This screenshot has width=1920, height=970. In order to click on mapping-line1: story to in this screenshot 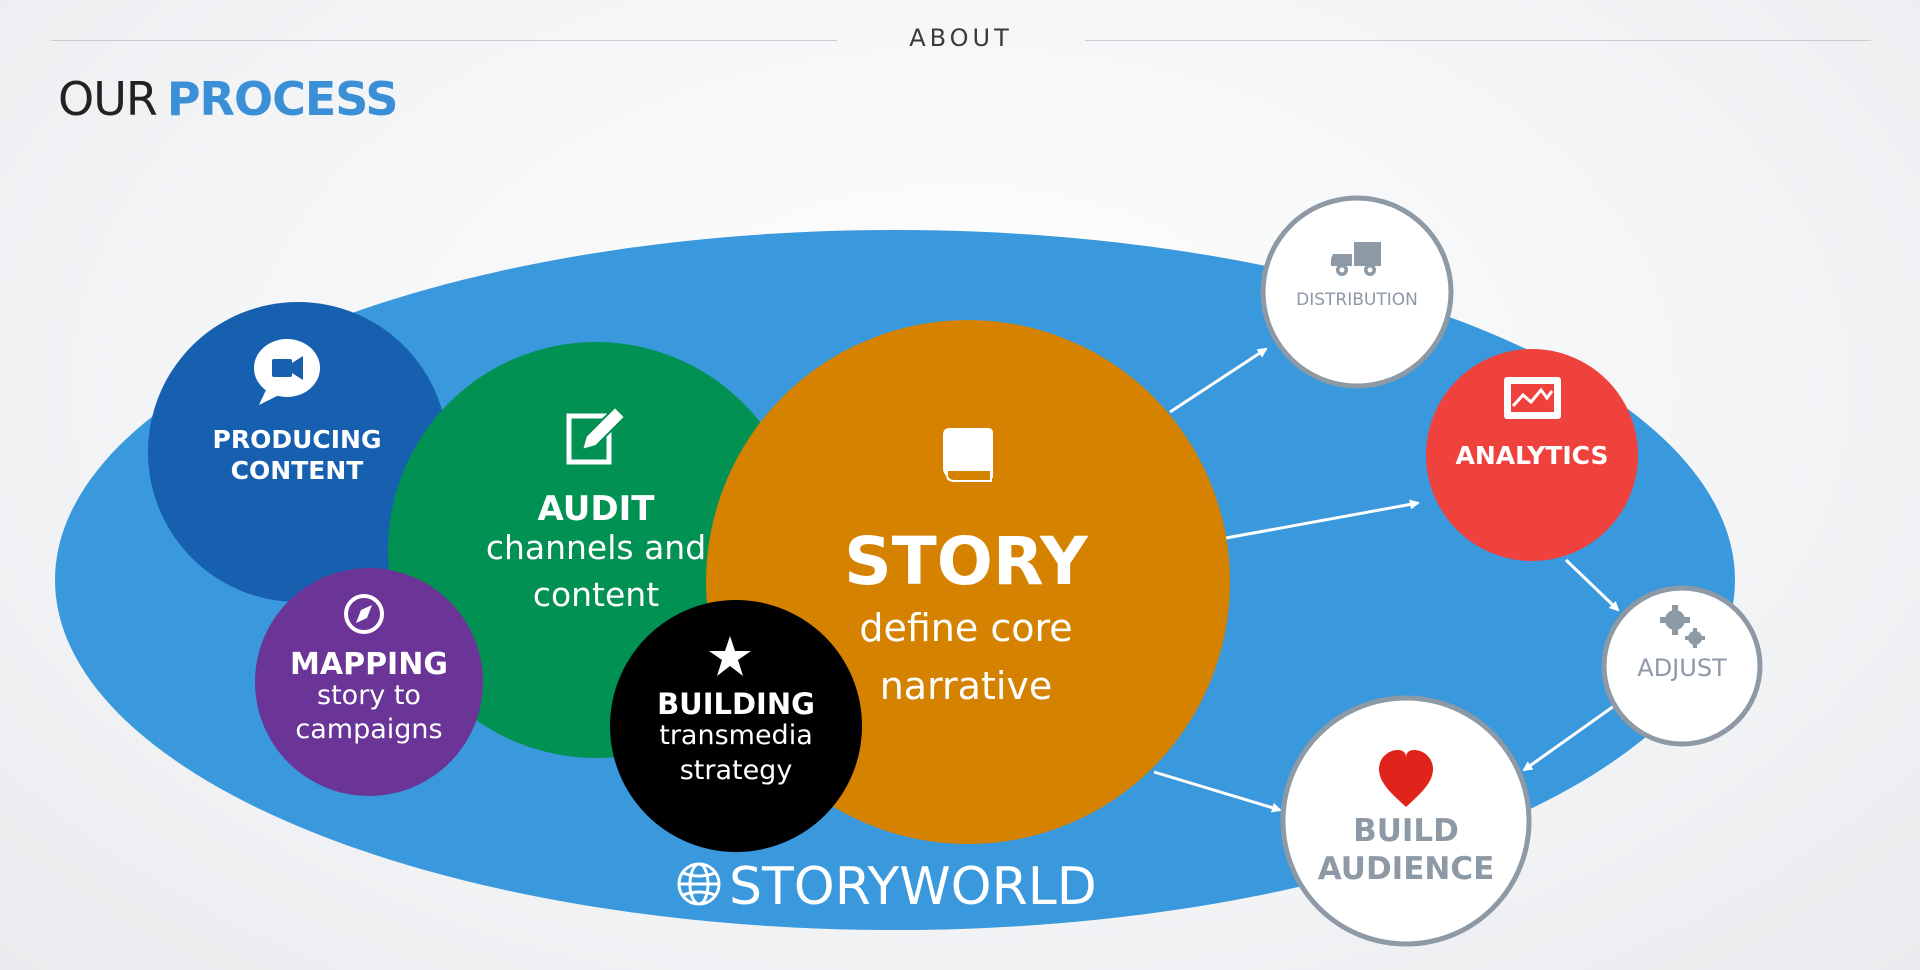, I will do `click(369, 695)`.